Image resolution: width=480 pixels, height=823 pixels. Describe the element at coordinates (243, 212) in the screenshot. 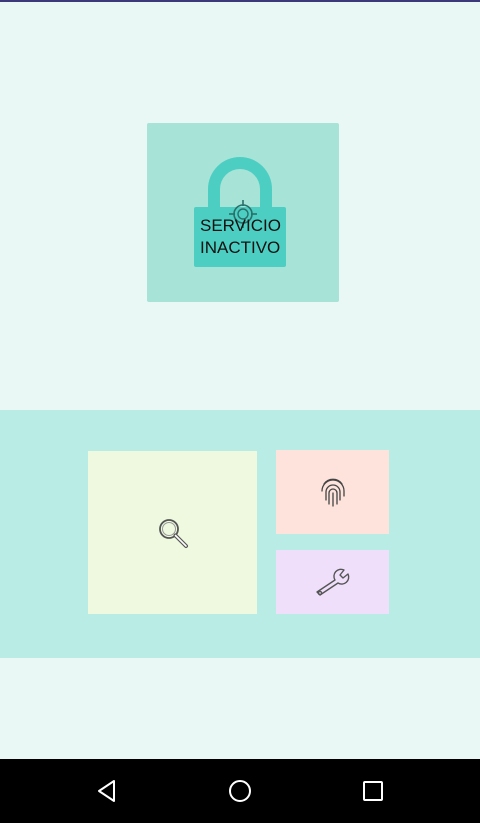

I see `service-status-tile: SERVICIO INACTIVO` at that location.